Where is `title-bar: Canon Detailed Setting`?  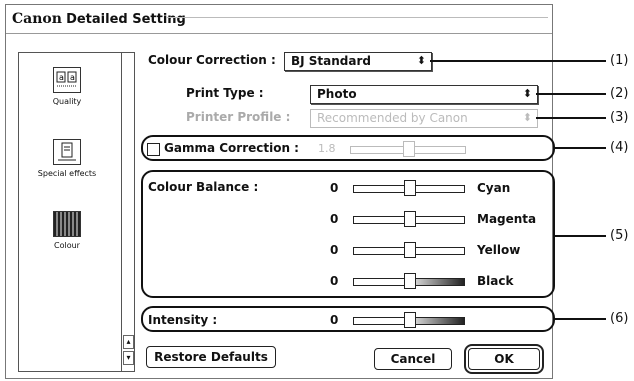
title-bar: Canon Detailed Setting is located at coordinates (279, 19).